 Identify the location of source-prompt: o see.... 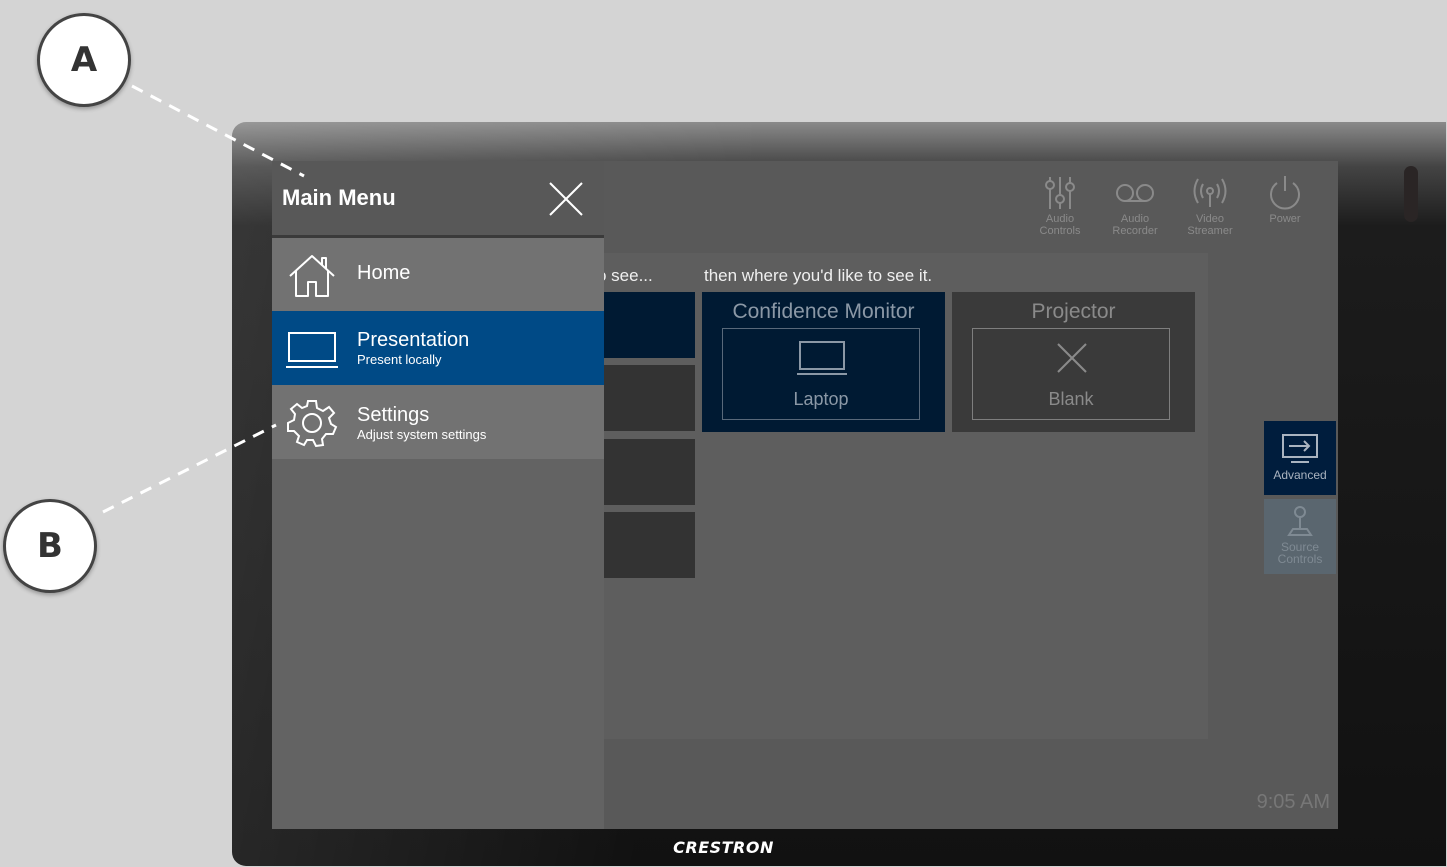
(625, 275).